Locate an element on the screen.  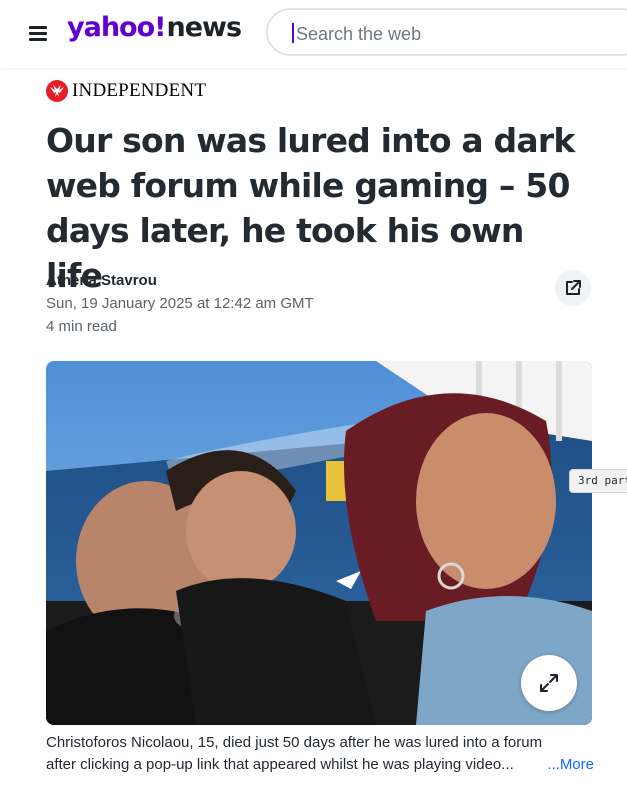
search-input is located at coordinates (456, 34).